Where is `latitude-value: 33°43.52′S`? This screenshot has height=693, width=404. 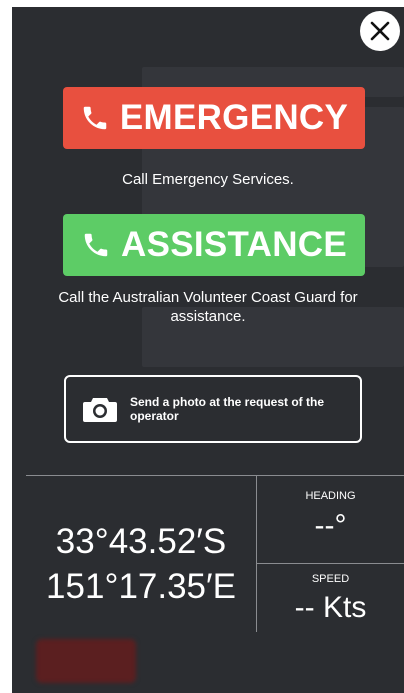
latitude-value: 33°43.52′S is located at coordinates (141, 541).